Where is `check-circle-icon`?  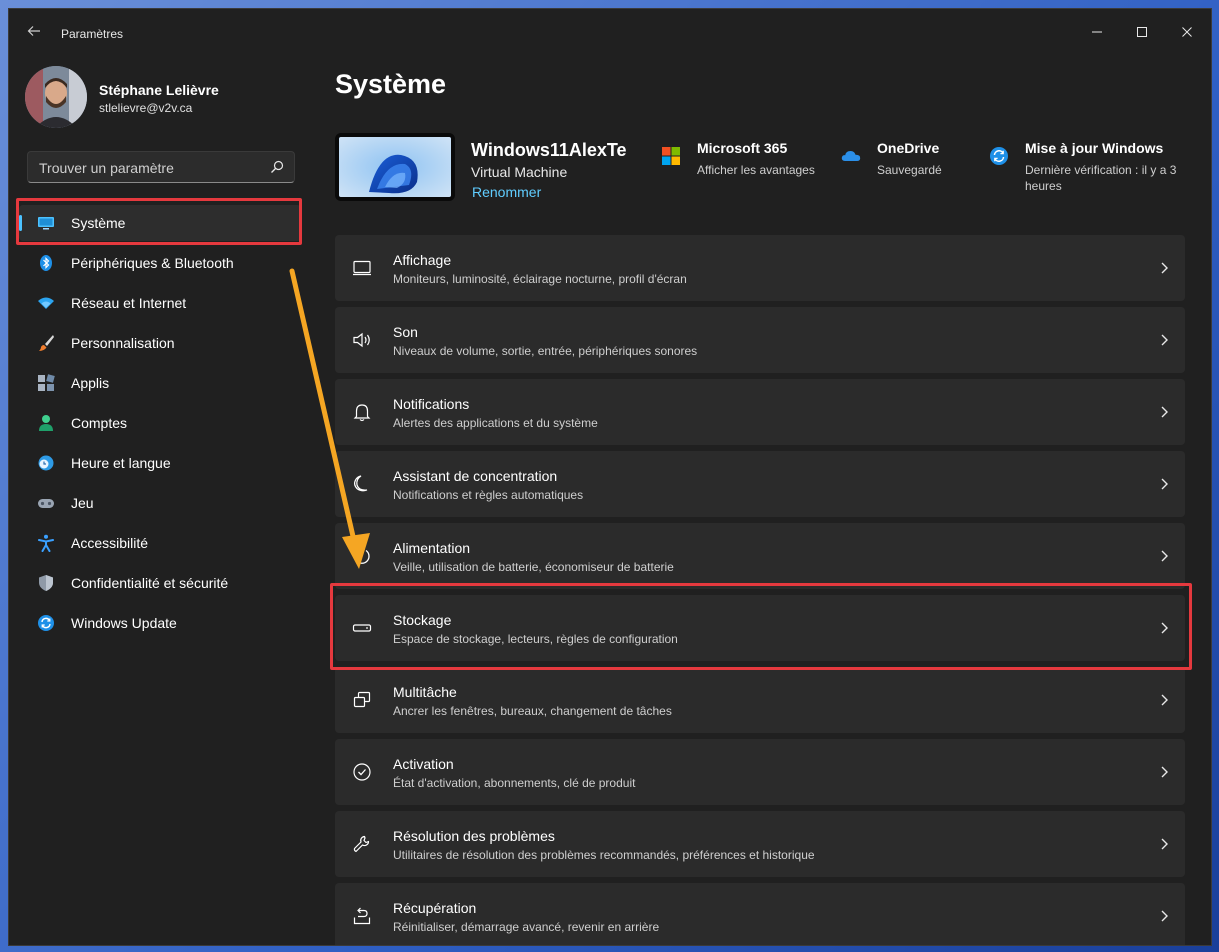
check-circle-icon is located at coordinates (362, 772).